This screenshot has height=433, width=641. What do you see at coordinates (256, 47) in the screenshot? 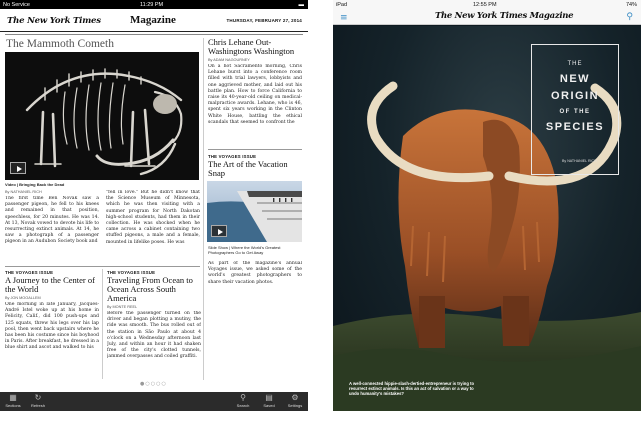
I see `story-lehane-headline: Chris Lehane Out-Washingtons Washington` at bounding box center [256, 47].